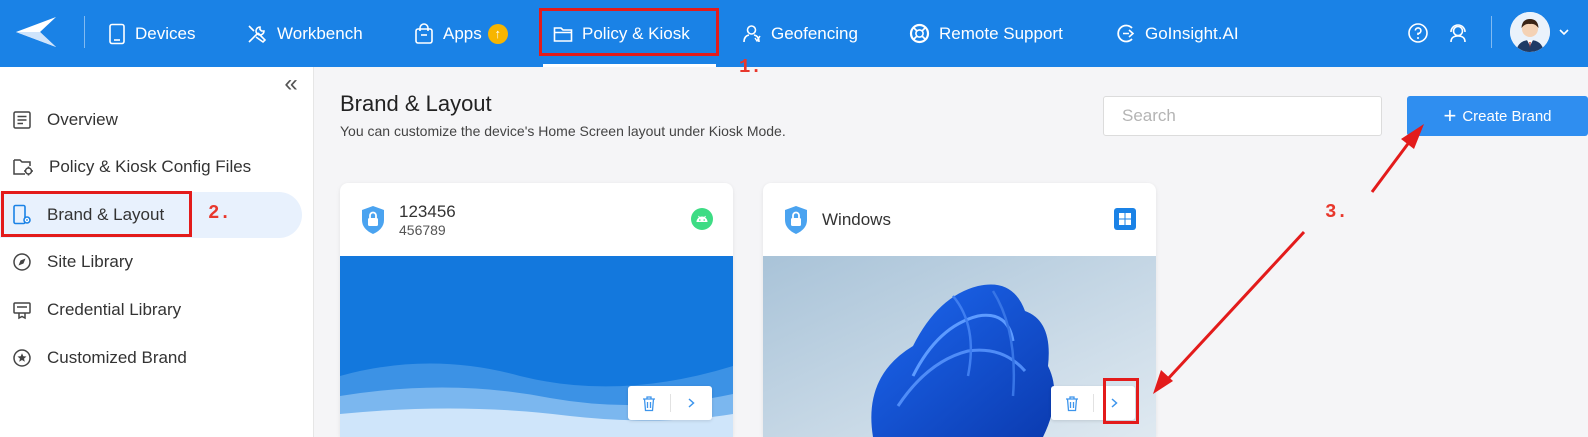 The image size is (1588, 437). I want to click on nav-label: Geofencing, so click(814, 33).